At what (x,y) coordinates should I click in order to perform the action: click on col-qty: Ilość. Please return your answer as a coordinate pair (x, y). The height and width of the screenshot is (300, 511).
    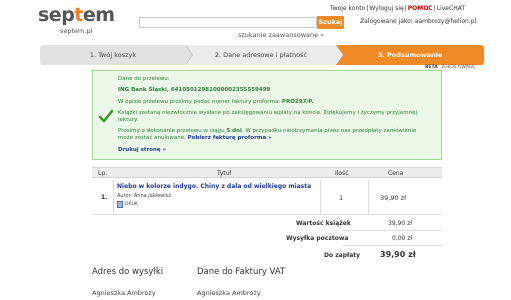
    Looking at the image, I should click on (342, 173).